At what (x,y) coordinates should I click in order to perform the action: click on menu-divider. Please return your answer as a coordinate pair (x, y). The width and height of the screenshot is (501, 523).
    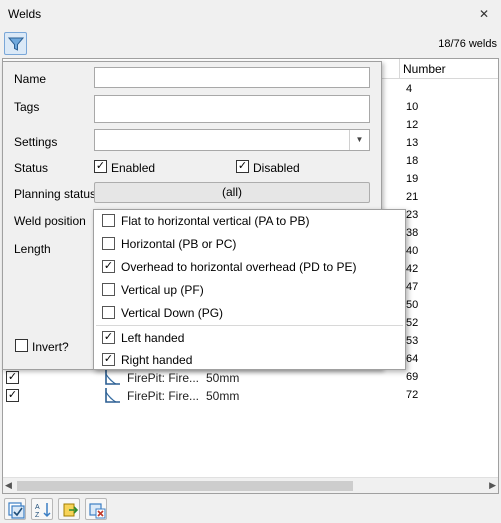
    Looking at the image, I should click on (249, 325).